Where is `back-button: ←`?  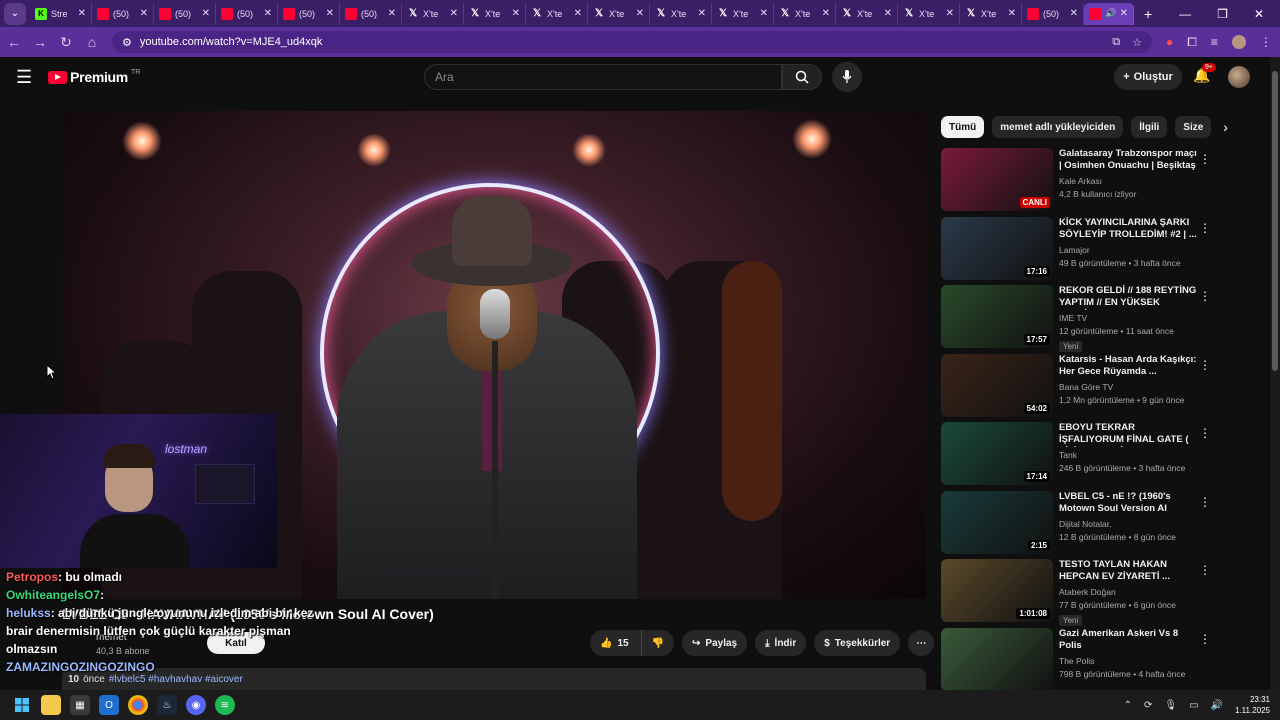
back-button: ← is located at coordinates (14, 42).